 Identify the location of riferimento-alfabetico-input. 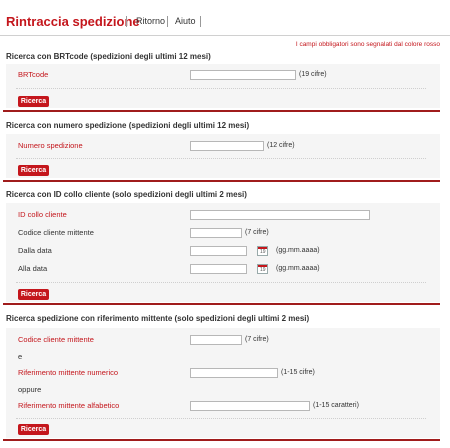
(250, 406).